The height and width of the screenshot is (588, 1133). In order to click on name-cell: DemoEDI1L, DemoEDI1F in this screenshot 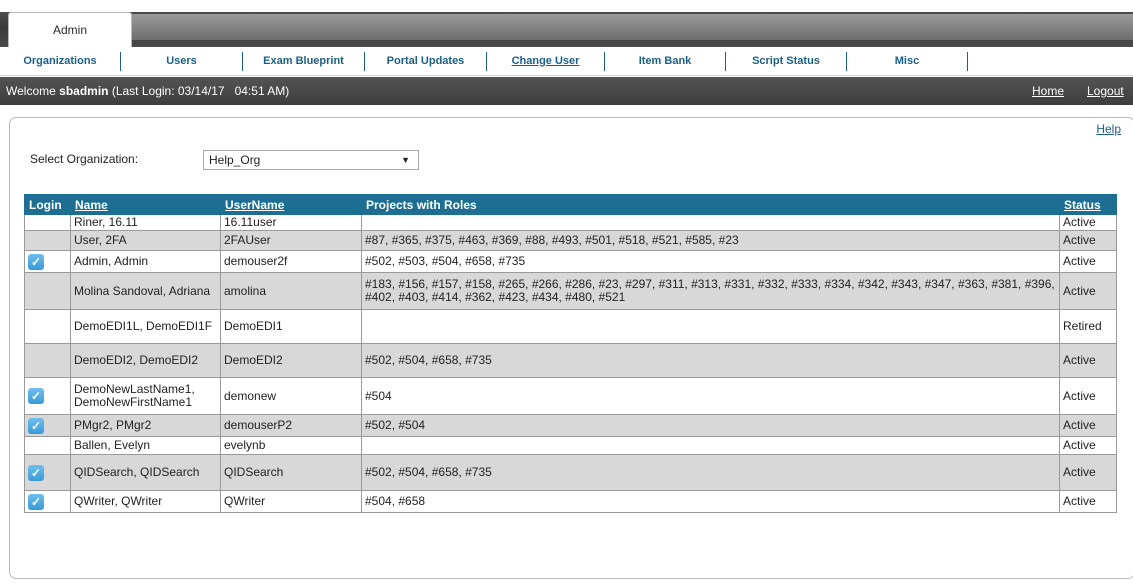, I will do `click(145, 326)`.